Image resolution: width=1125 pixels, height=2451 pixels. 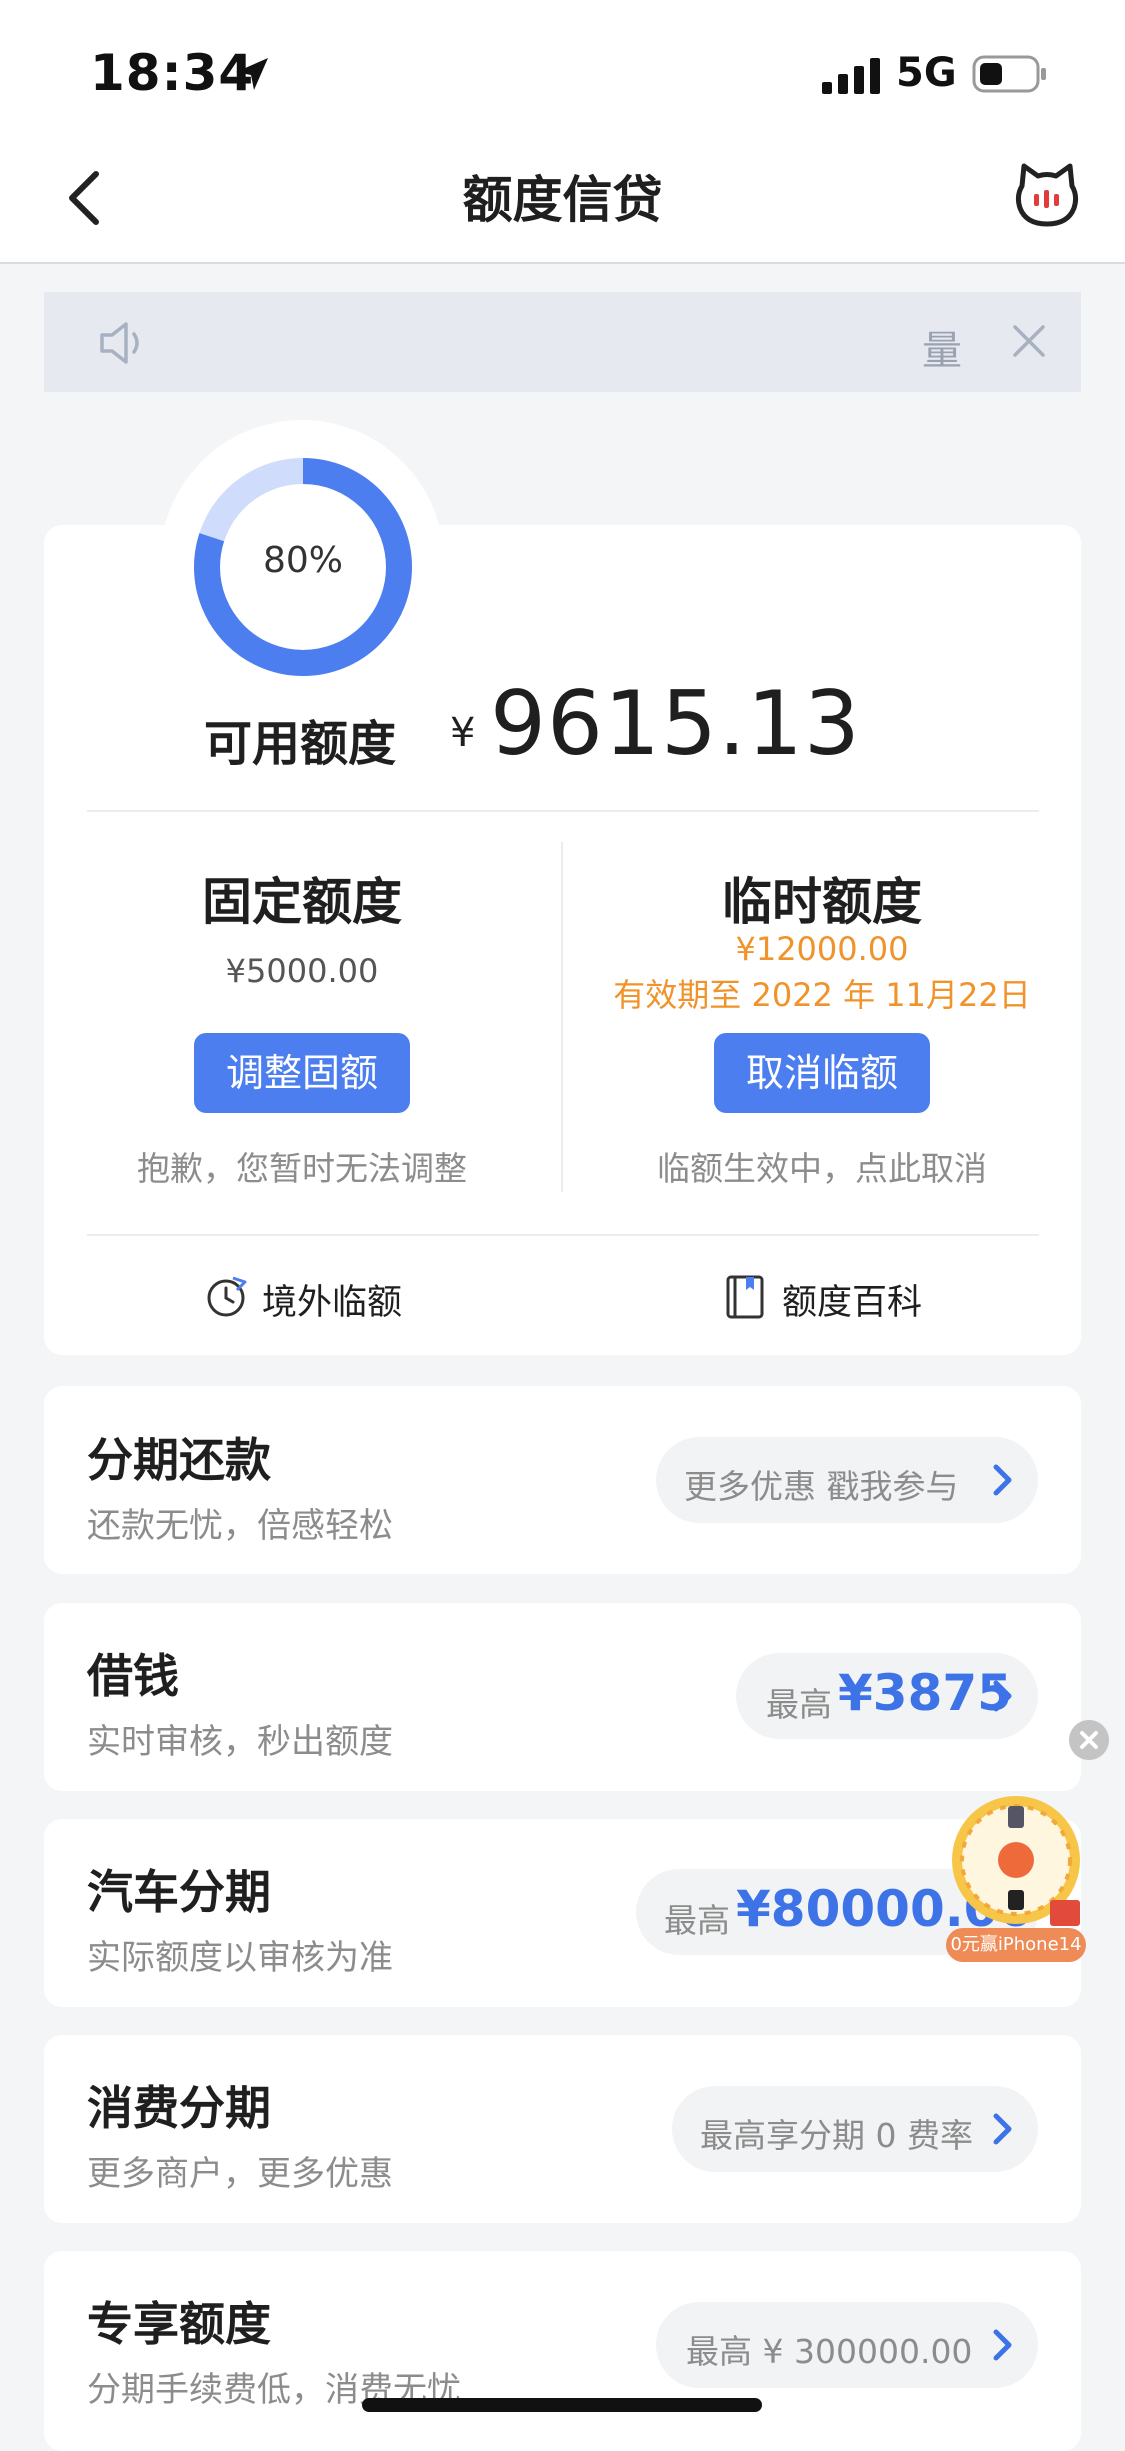 What do you see at coordinates (851, 76) in the screenshot?
I see `signal-icon` at bounding box center [851, 76].